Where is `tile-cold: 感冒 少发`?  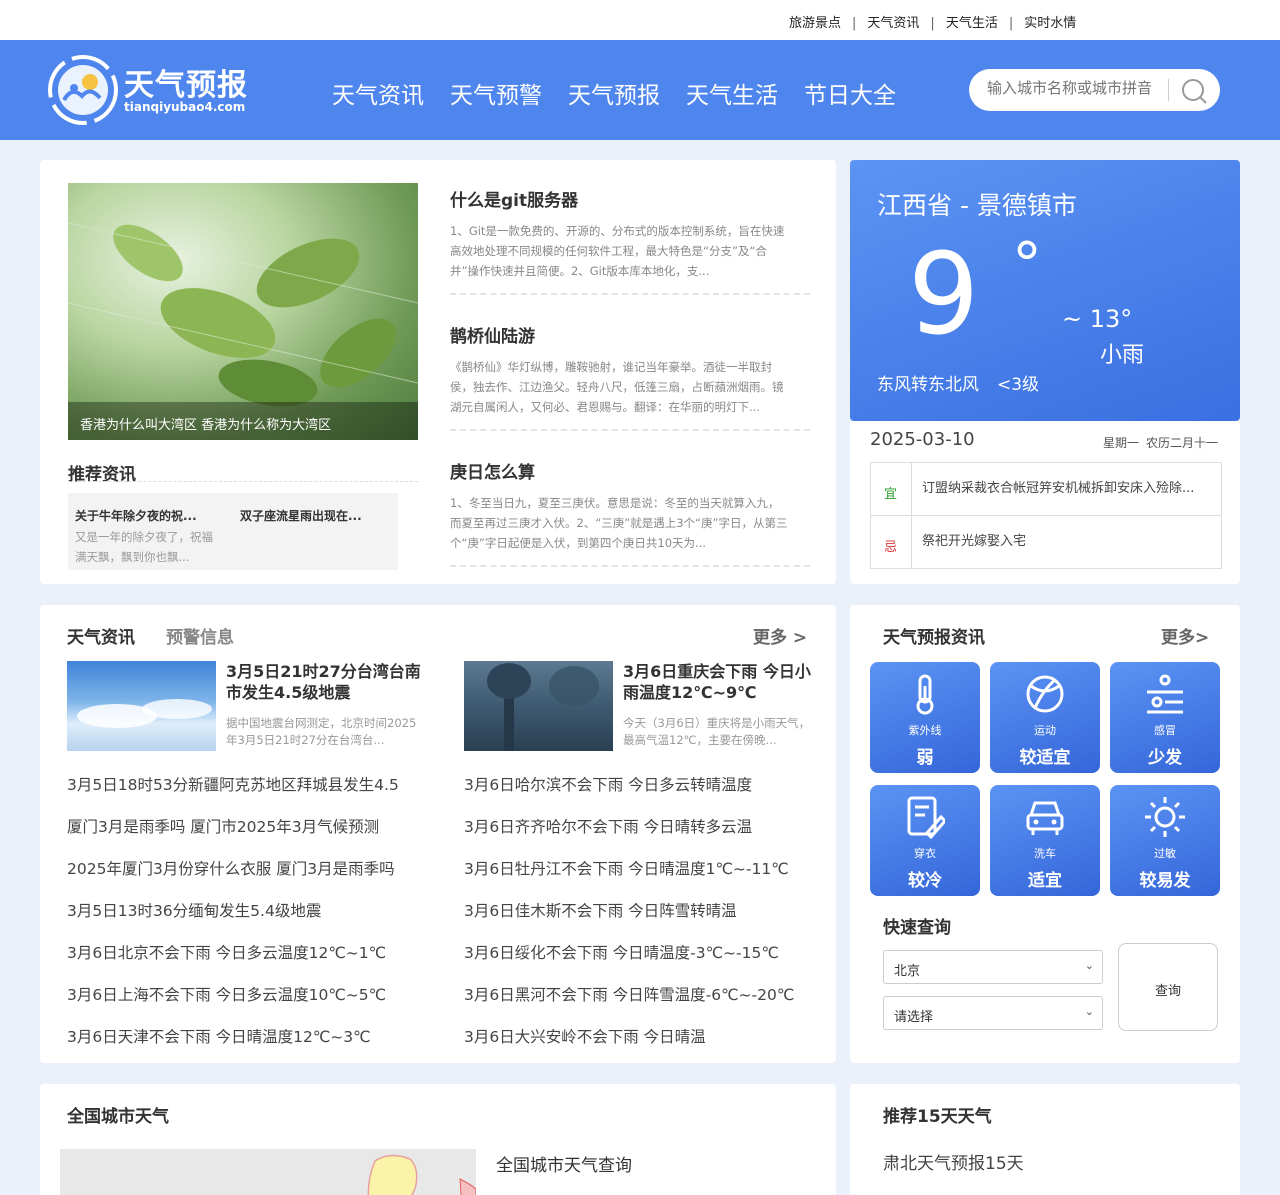 tile-cold: 感冒 少发 is located at coordinates (1165, 717).